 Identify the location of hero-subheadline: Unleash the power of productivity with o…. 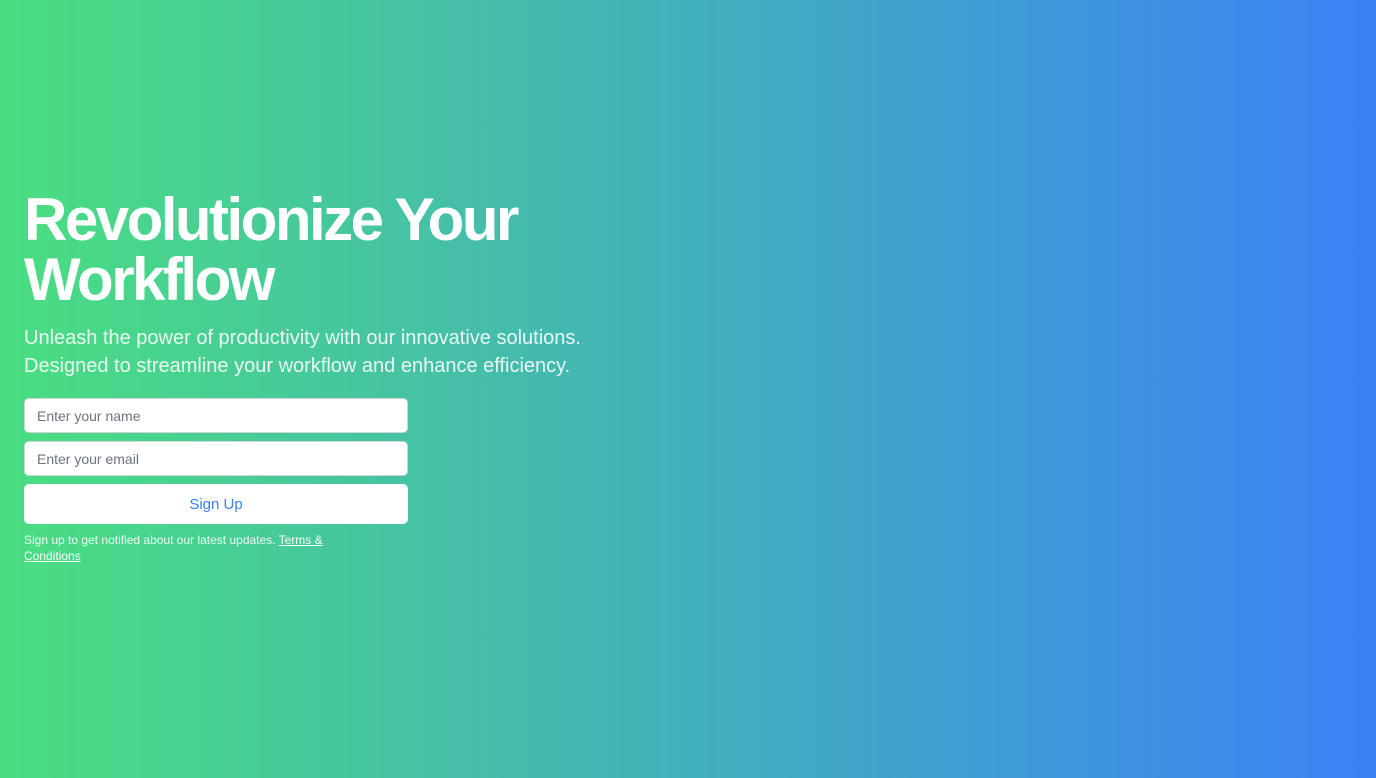
(302, 352).